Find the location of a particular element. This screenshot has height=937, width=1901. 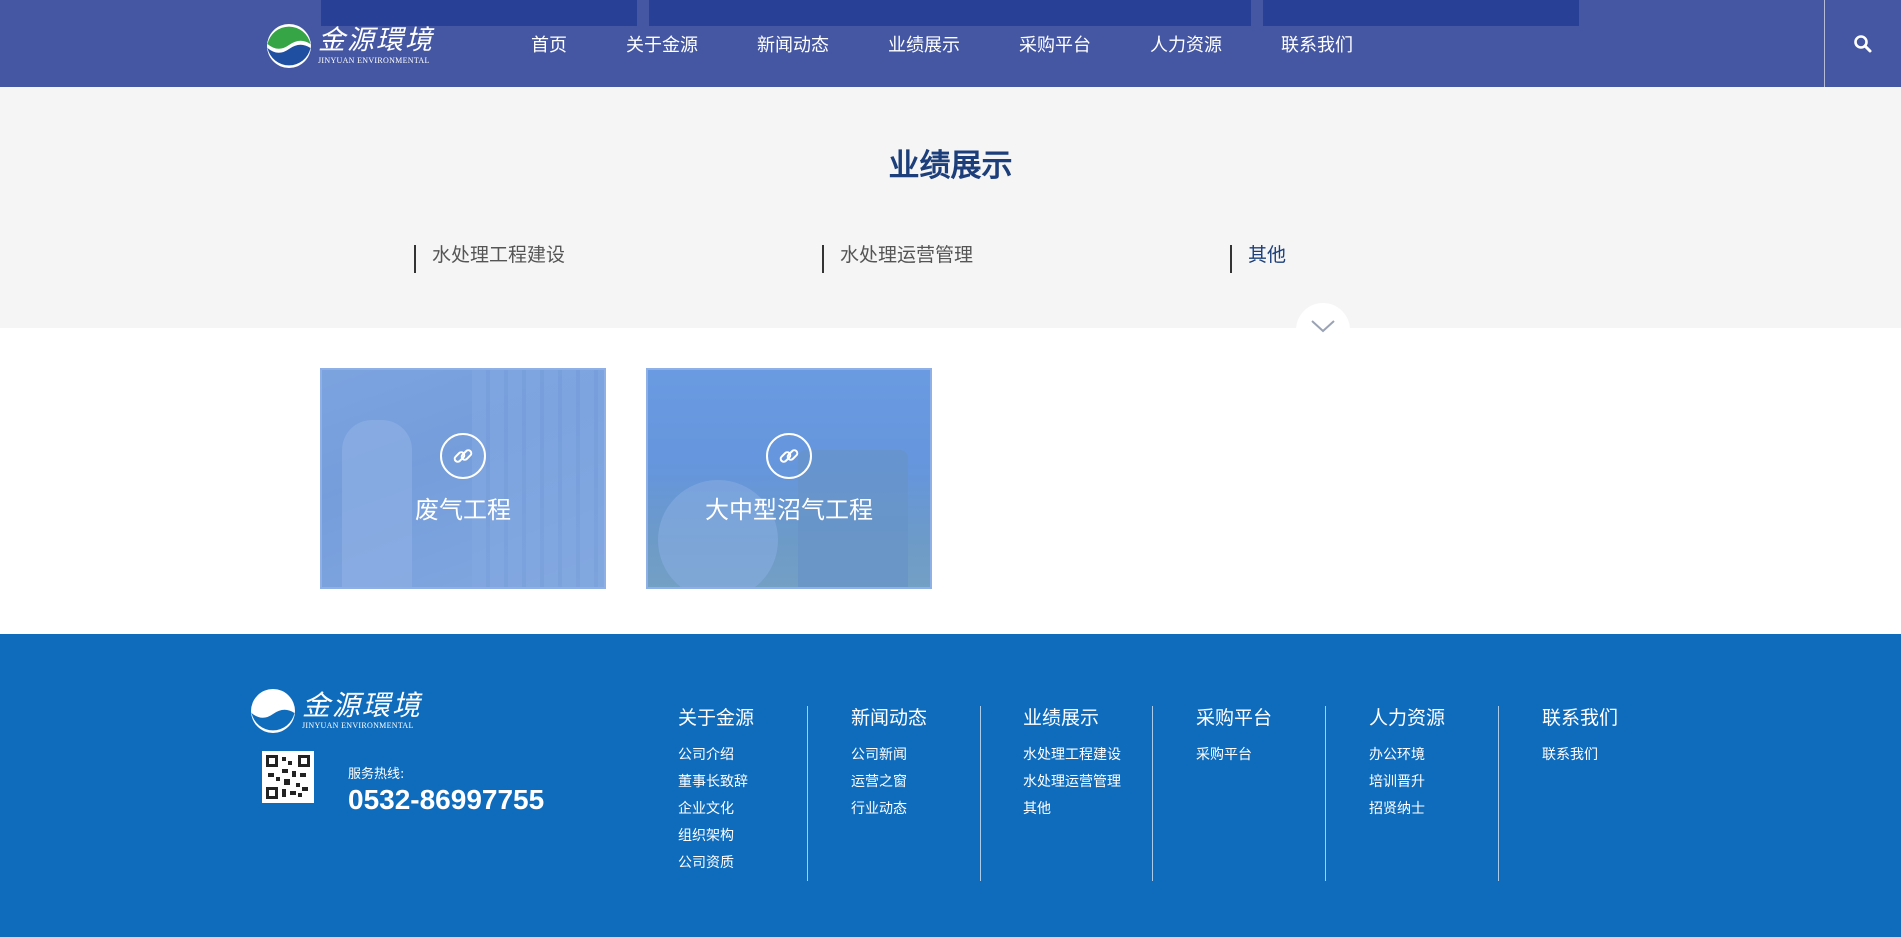

hotline-label: 服务热线: is located at coordinates (376, 774).